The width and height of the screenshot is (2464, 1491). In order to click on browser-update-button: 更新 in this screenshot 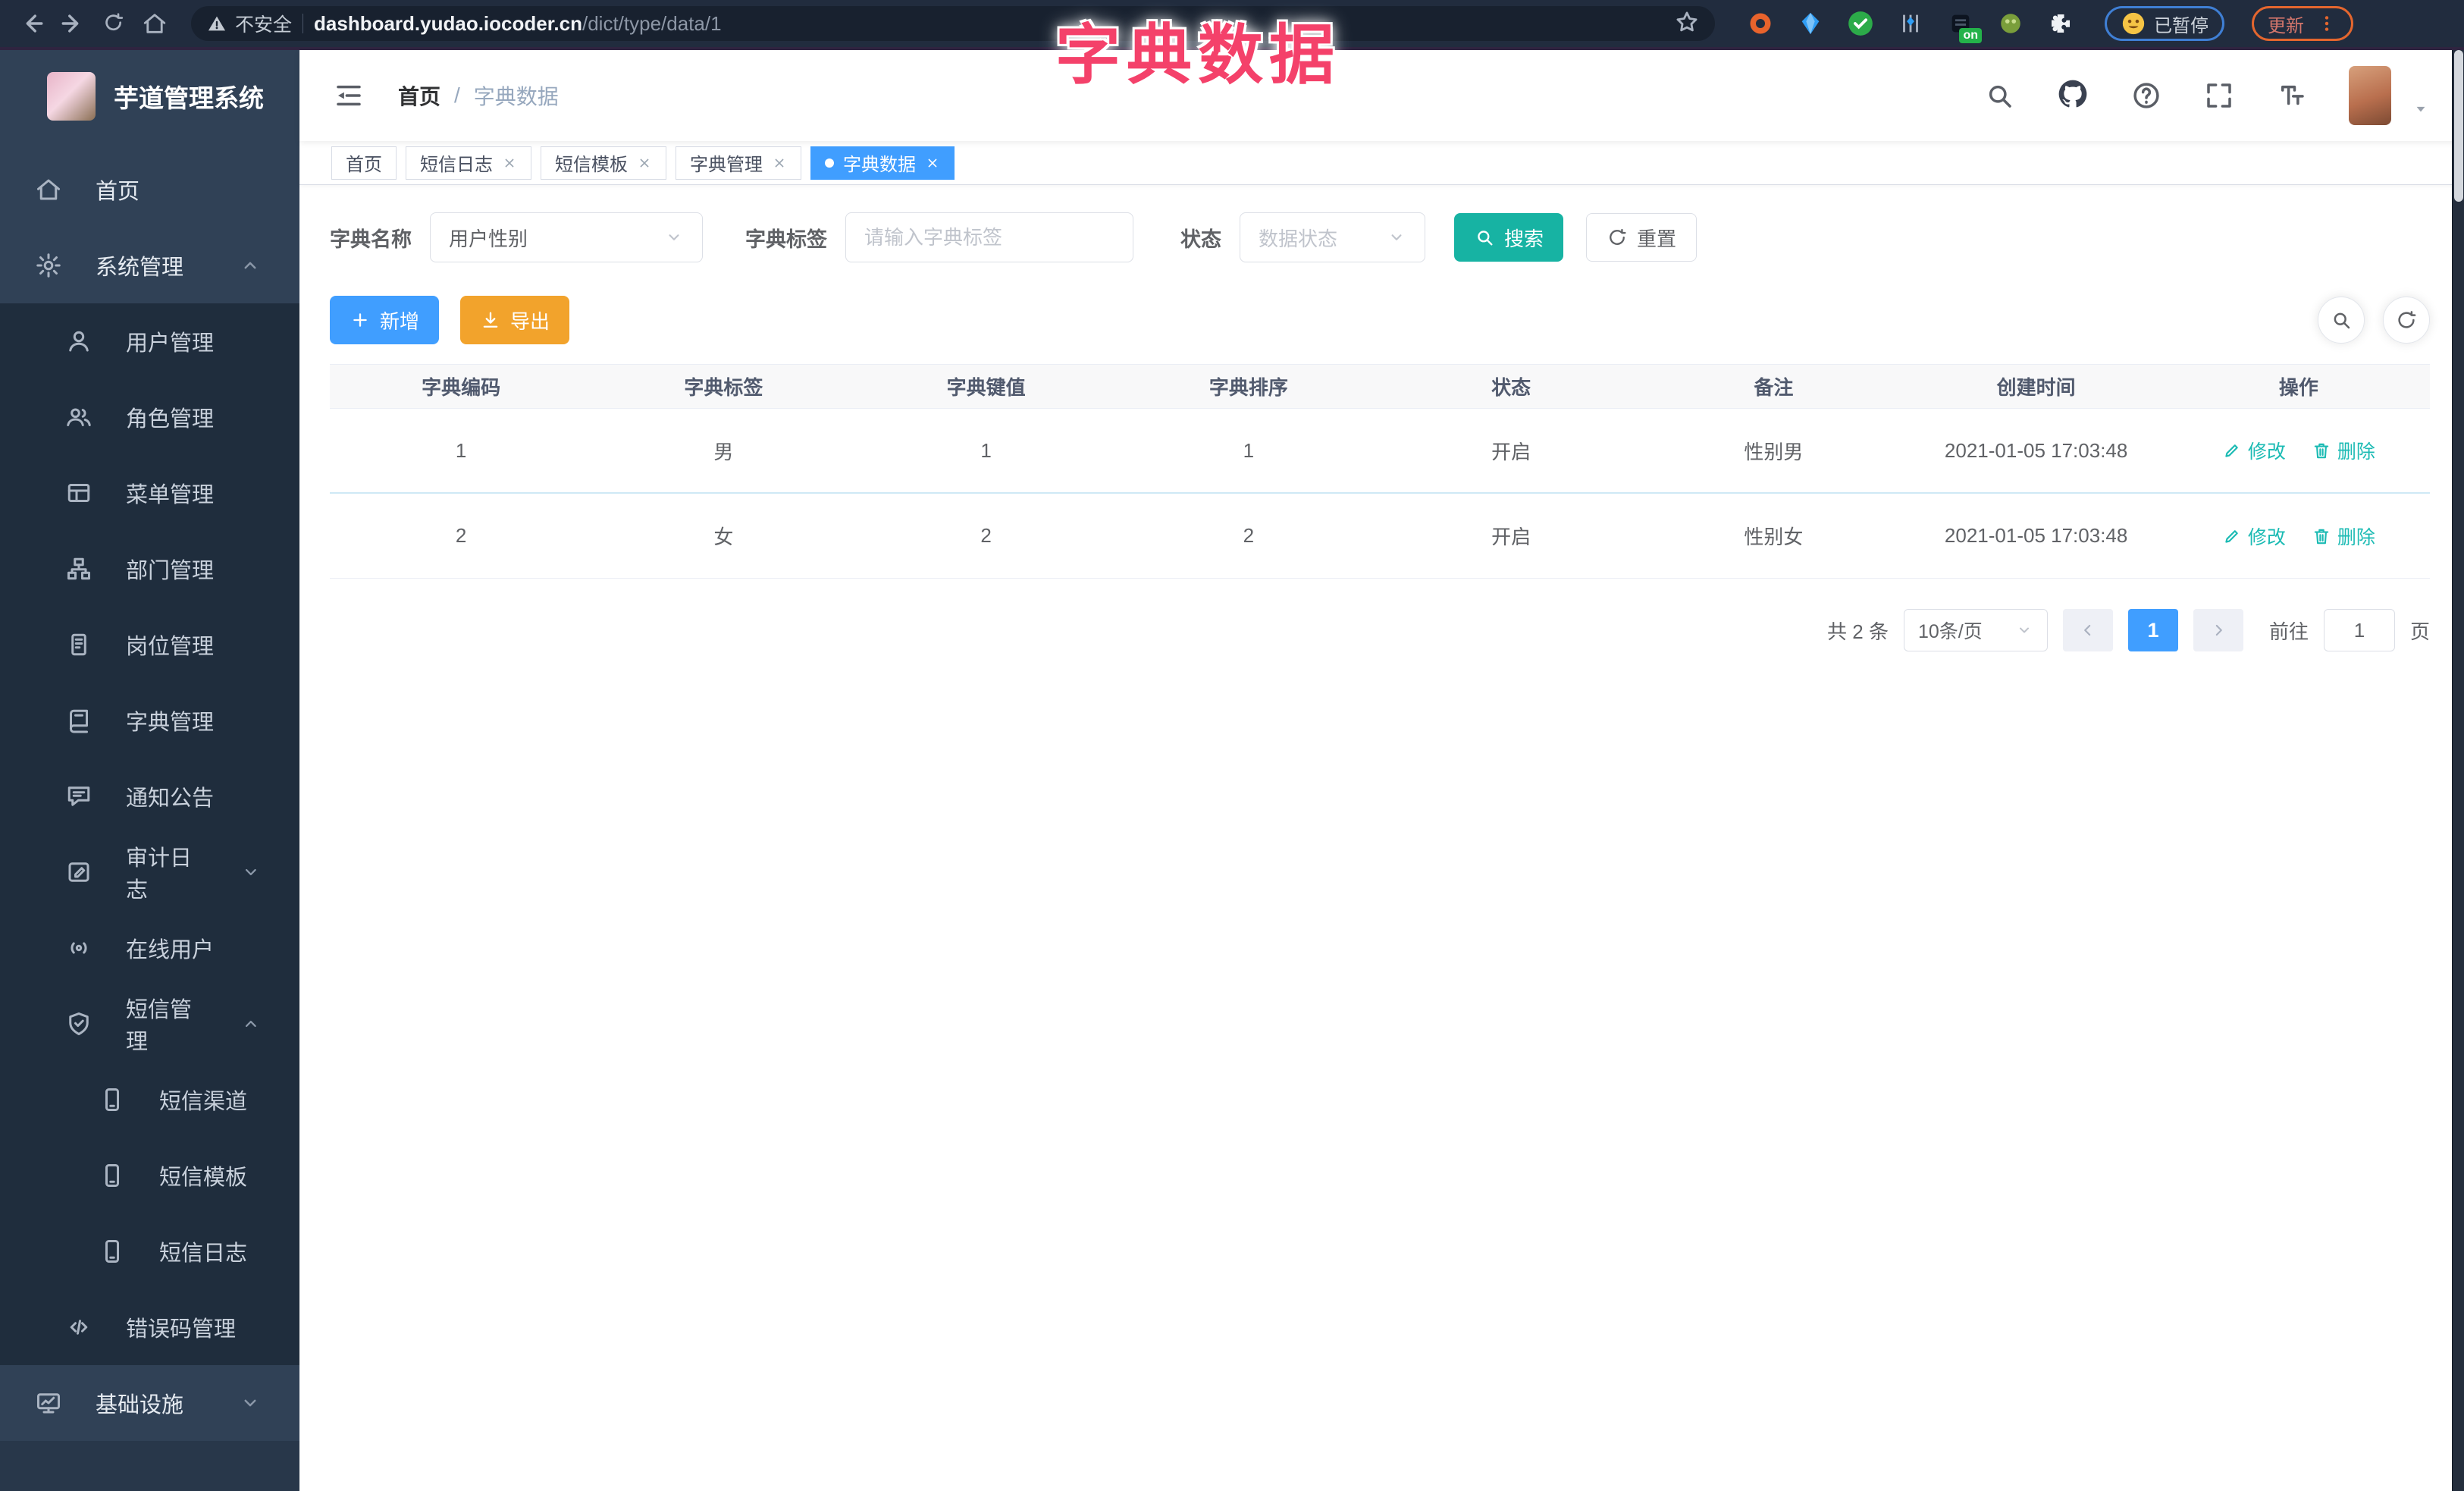, I will do `click(2303, 23)`.